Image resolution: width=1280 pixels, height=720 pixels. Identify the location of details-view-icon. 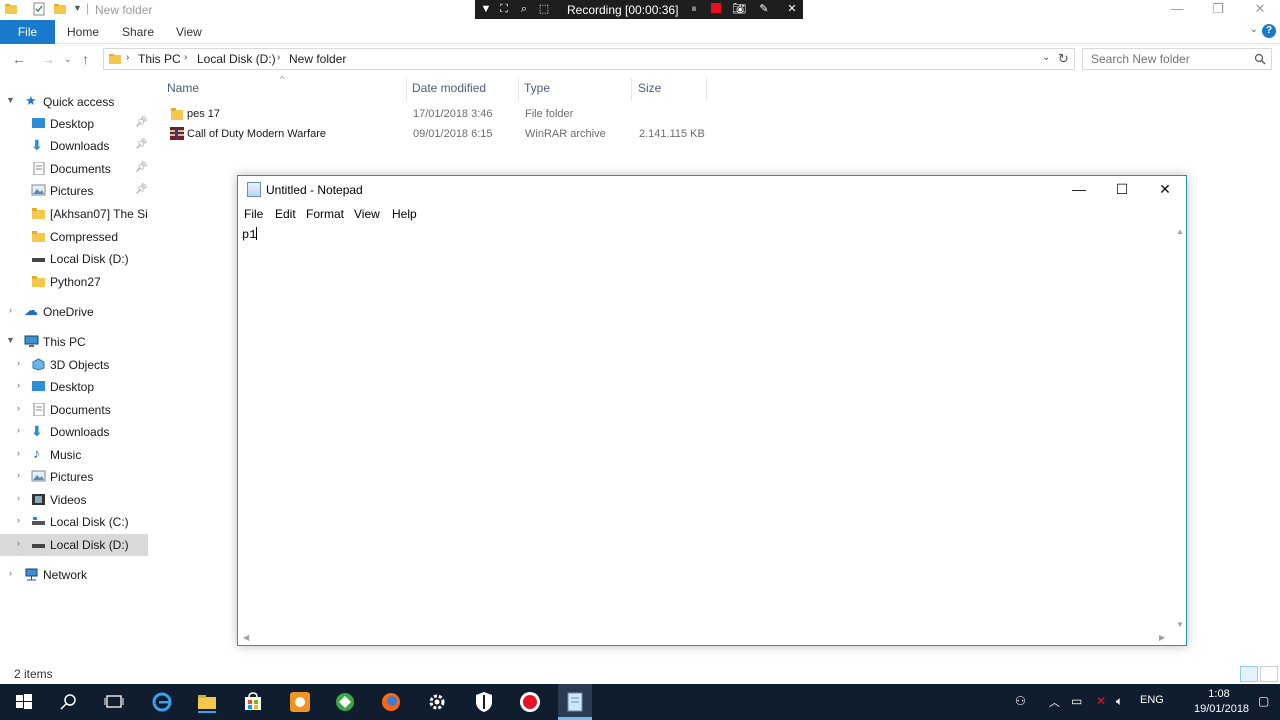
(1249, 674).